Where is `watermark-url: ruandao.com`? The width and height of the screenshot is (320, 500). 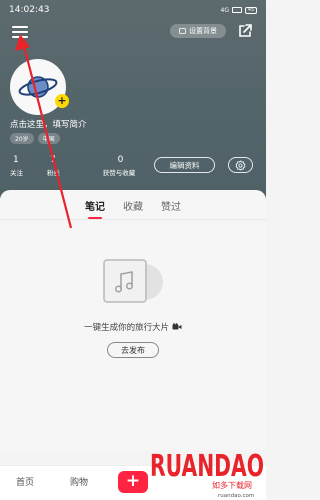 watermark-url: ruandao.com is located at coordinates (236, 496).